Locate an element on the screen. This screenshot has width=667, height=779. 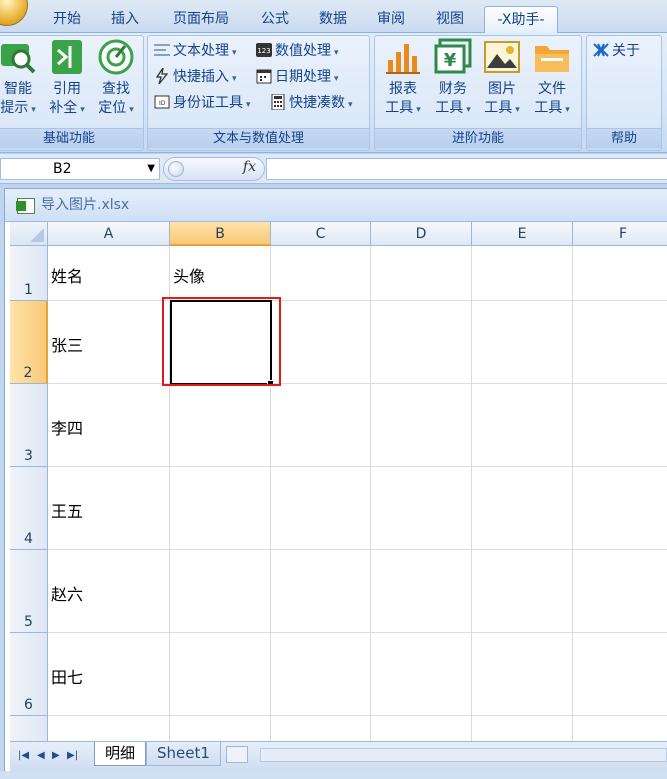
picture-icon is located at coordinates (502, 57).